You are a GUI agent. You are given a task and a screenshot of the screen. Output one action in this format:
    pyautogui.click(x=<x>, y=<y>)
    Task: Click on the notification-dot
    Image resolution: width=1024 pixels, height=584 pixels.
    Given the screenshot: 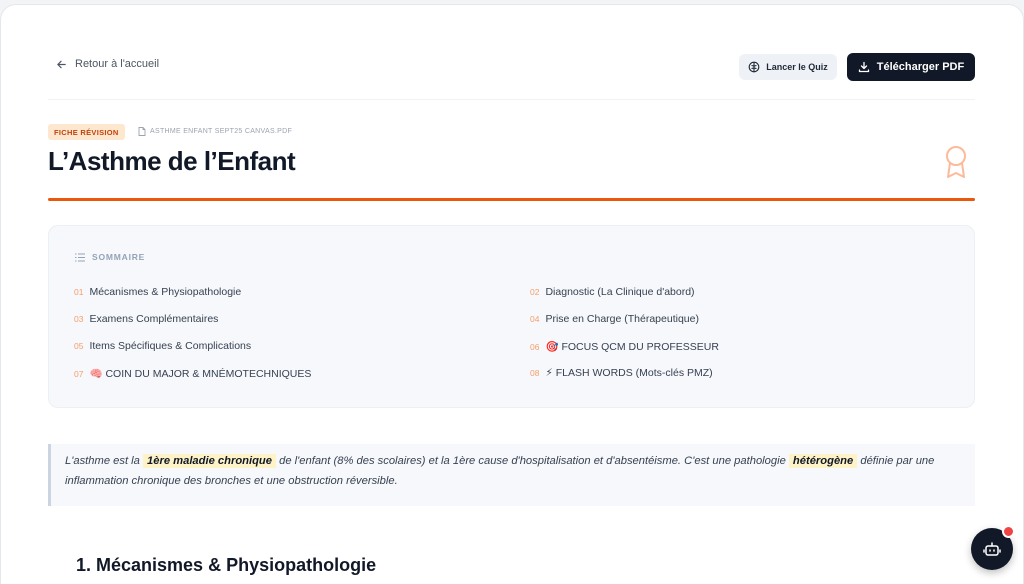 What is the action you would take?
    pyautogui.click(x=1008, y=531)
    